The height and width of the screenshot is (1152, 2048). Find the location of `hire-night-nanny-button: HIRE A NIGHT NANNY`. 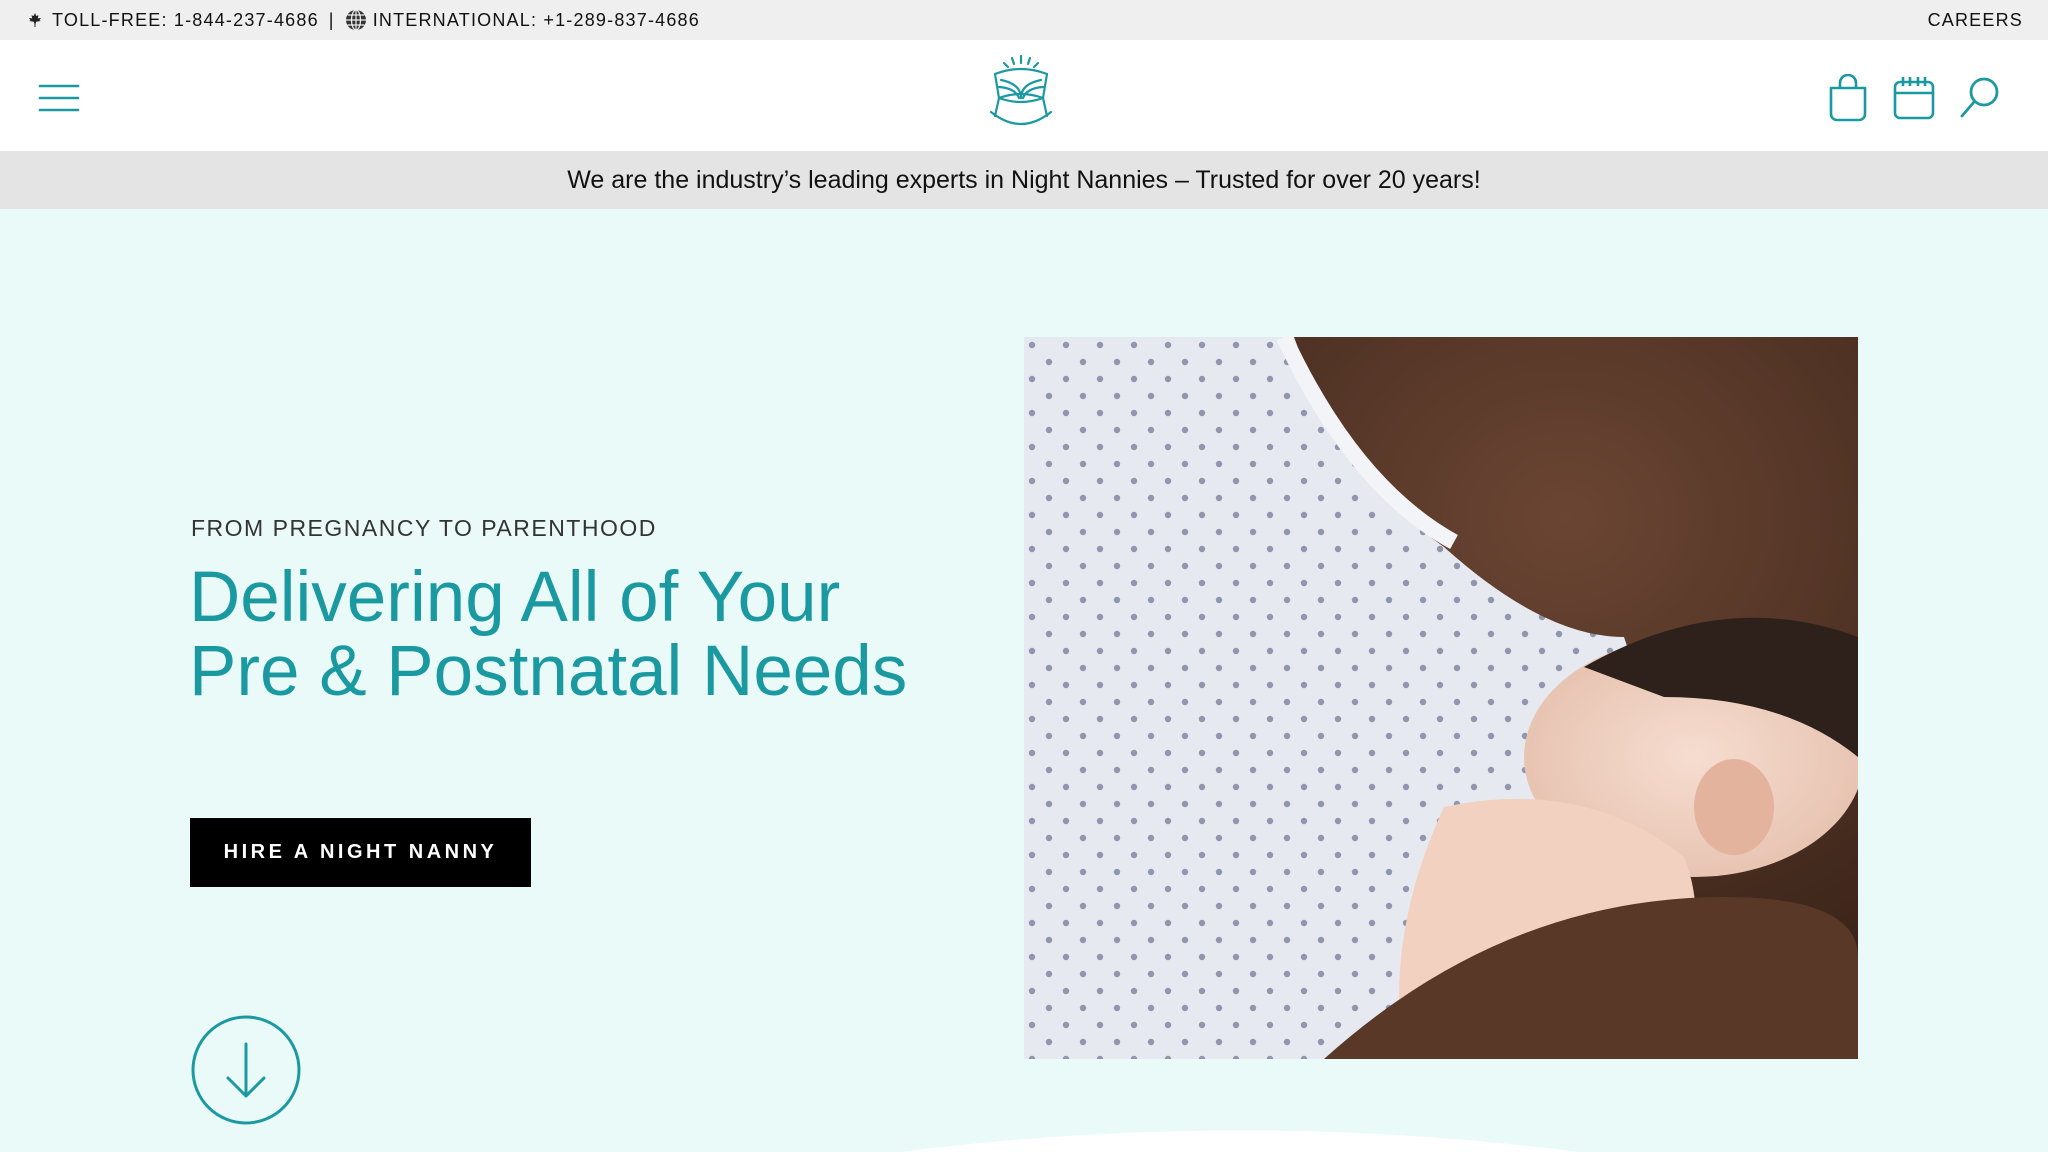

hire-night-nanny-button: HIRE A NIGHT NANNY is located at coordinates (360, 852).